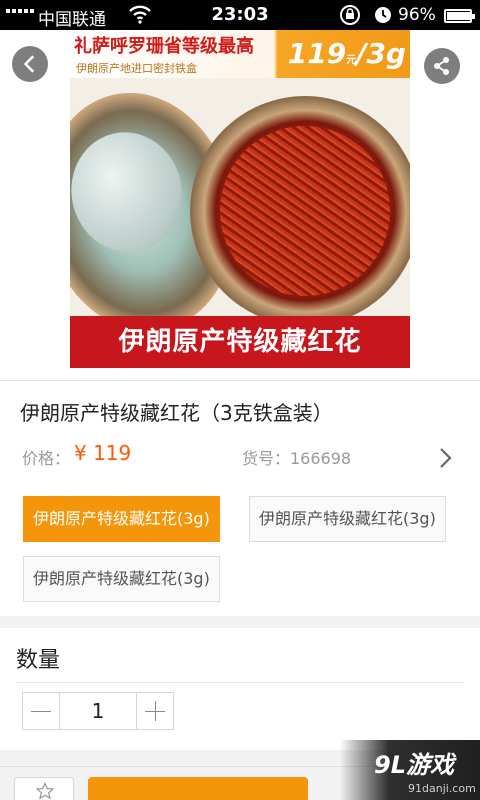 The height and width of the screenshot is (800, 480). I want to click on price-label: 价格：, so click(46, 458).